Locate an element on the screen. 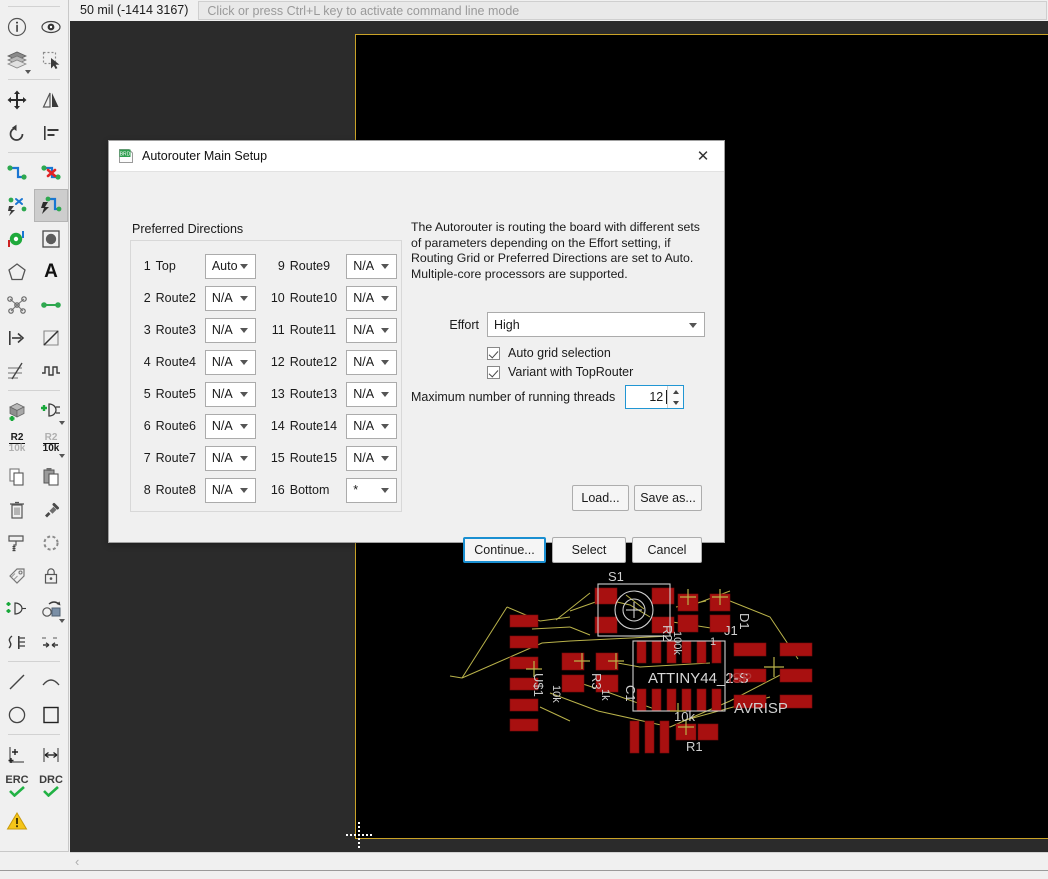 This screenshot has width=1048, height=879. stepper-down-button is located at coordinates (676, 402).